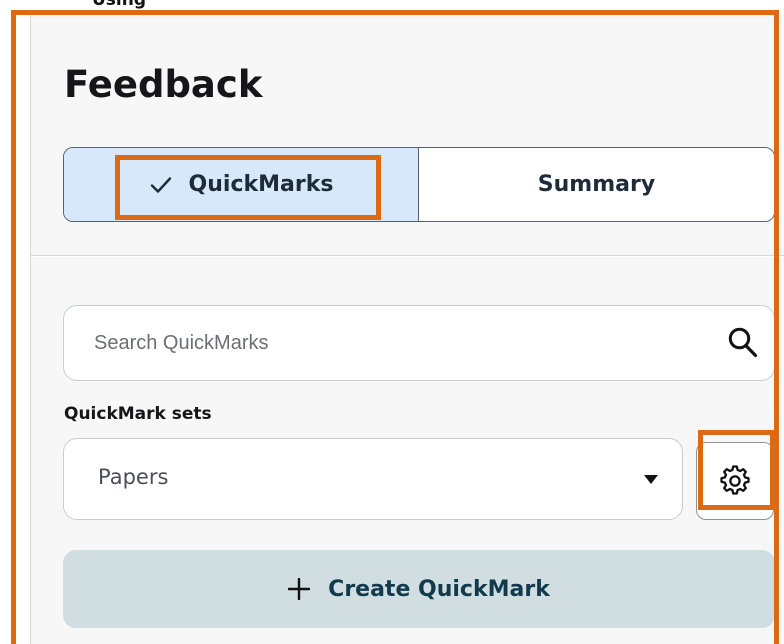  I want to click on plus-icon, so click(299, 589).